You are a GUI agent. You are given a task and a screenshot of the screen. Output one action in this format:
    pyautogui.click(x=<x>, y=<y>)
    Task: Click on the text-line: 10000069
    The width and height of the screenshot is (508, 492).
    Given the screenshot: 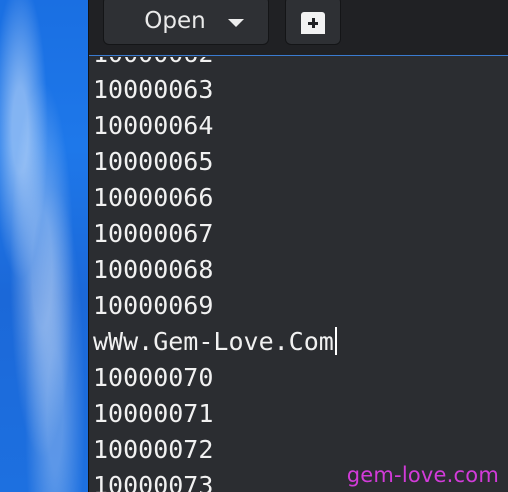 What is the action you would take?
    pyautogui.click(x=215, y=306)
    